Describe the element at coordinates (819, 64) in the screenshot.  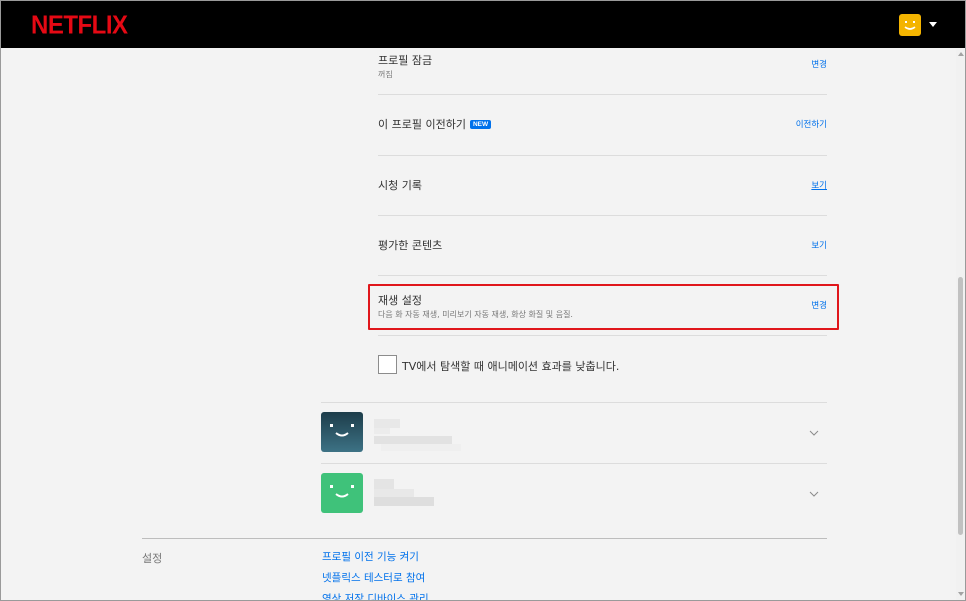
I see `profile-lock-change-link: 변경` at that location.